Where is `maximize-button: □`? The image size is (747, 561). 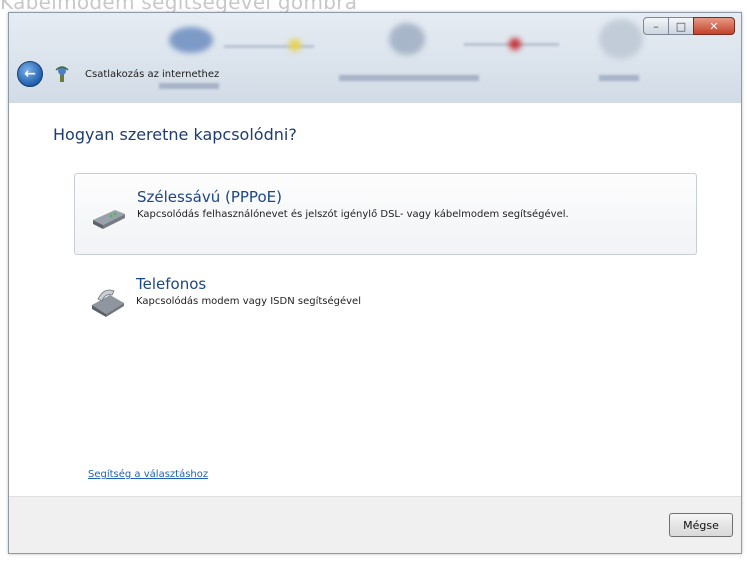
maximize-button: □ is located at coordinates (681, 26).